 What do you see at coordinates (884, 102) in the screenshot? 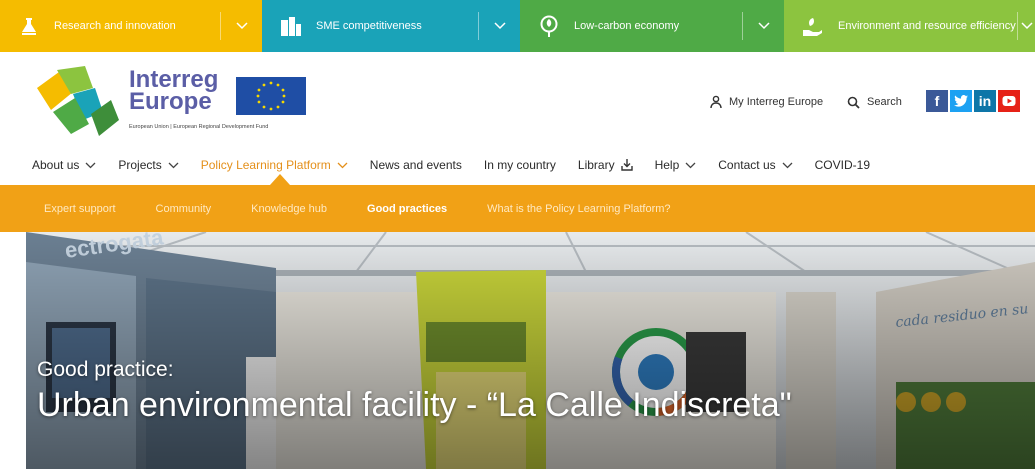
I see `search-label: Search` at bounding box center [884, 102].